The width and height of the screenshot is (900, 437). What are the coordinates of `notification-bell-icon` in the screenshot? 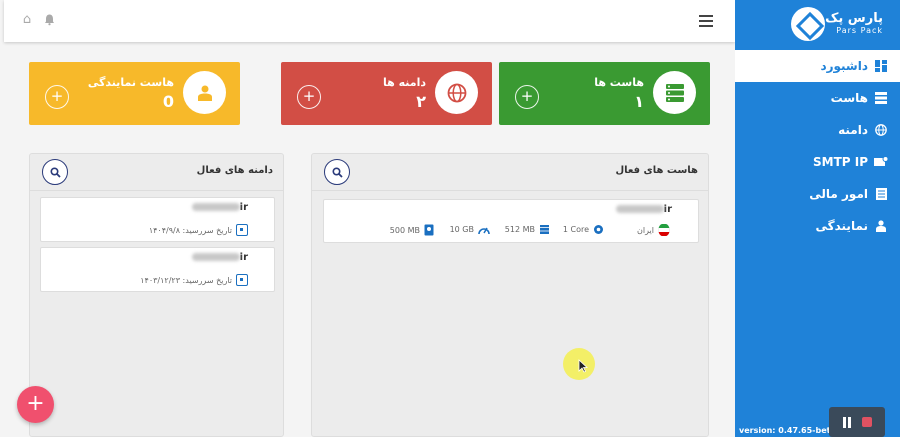 It's located at (49, 20).